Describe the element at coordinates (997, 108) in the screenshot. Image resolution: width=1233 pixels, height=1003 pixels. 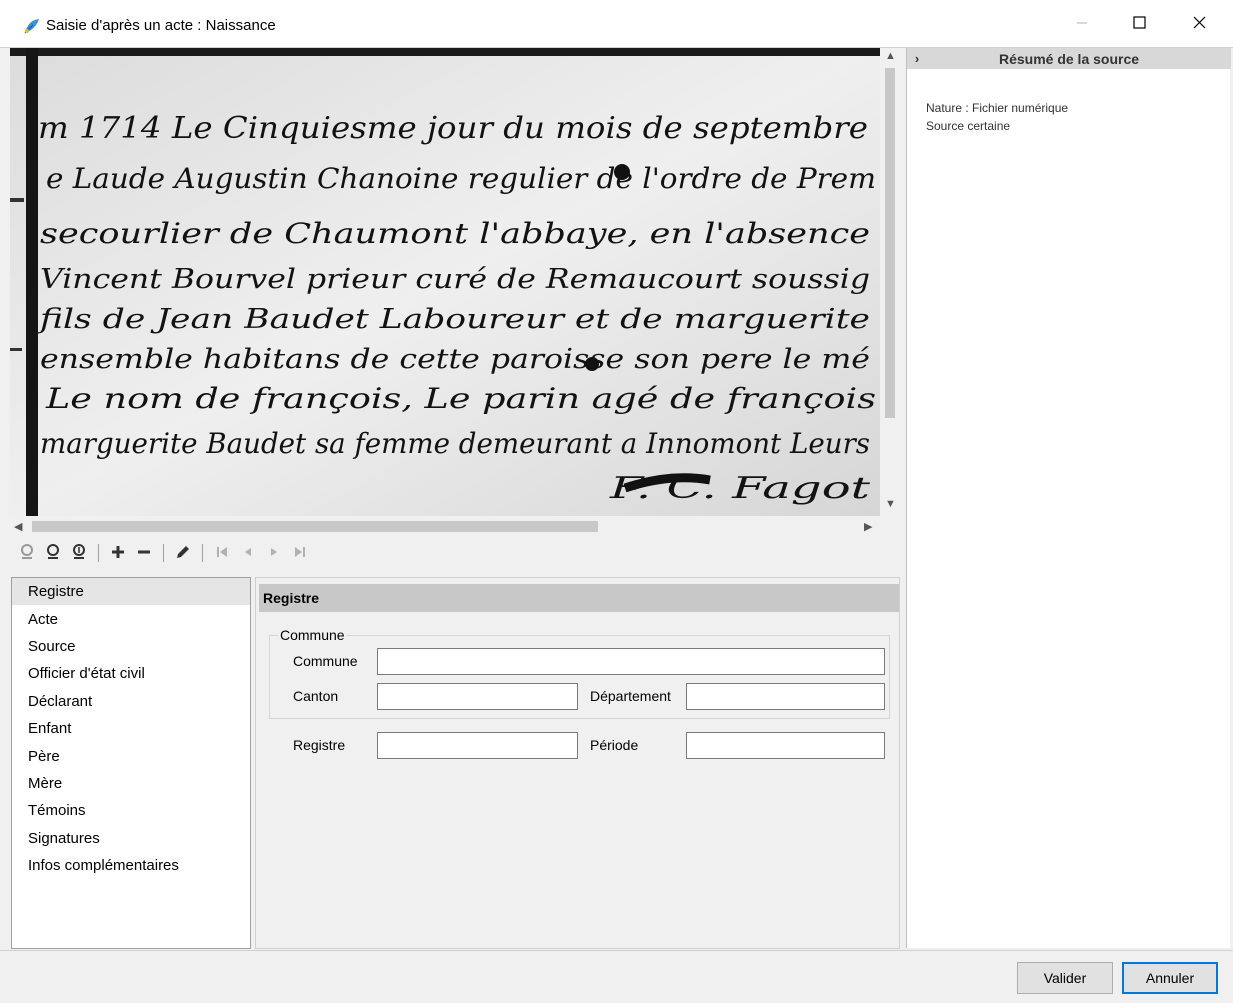
I see `source-nature: Nature : Fichier numérique` at that location.